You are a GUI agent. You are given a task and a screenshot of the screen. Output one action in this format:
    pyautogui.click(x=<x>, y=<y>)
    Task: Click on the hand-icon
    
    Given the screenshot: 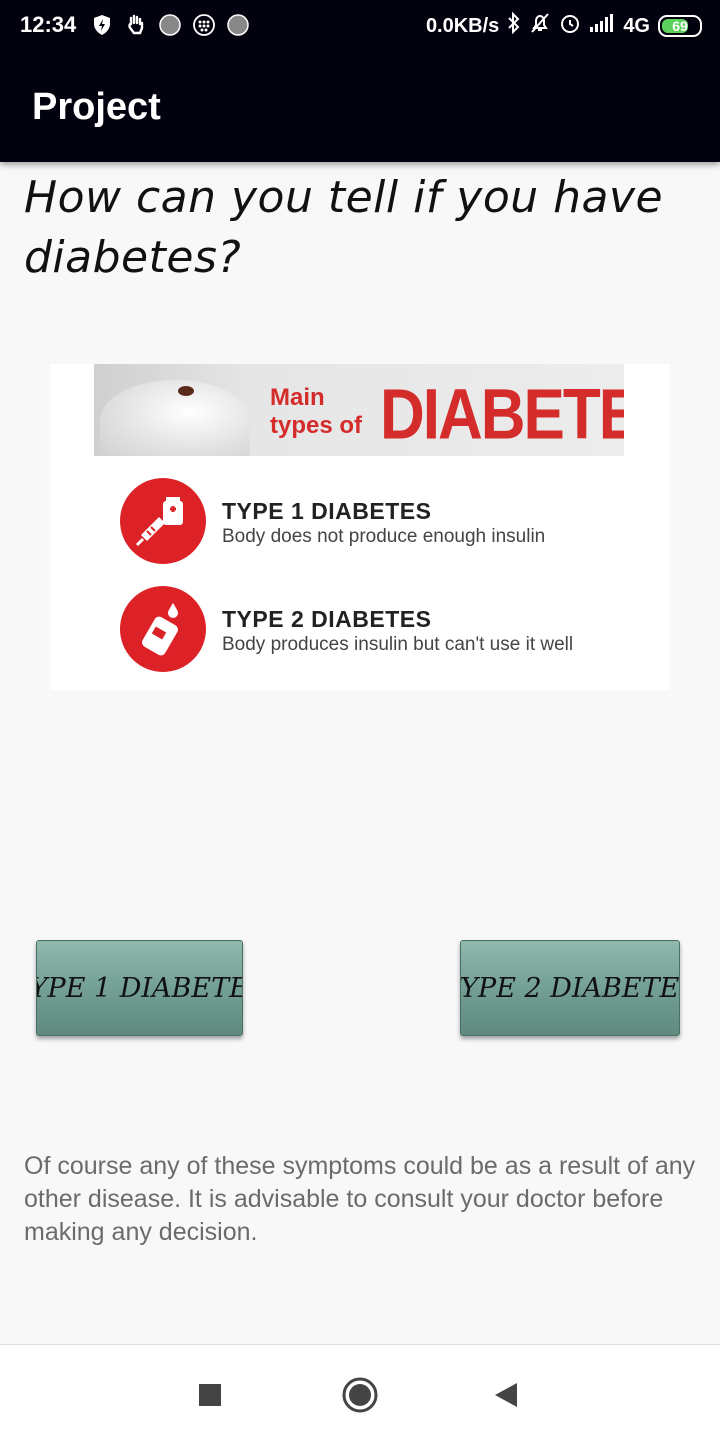 What is the action you would take?
    pyautogui.click(x=136, y=25)
    